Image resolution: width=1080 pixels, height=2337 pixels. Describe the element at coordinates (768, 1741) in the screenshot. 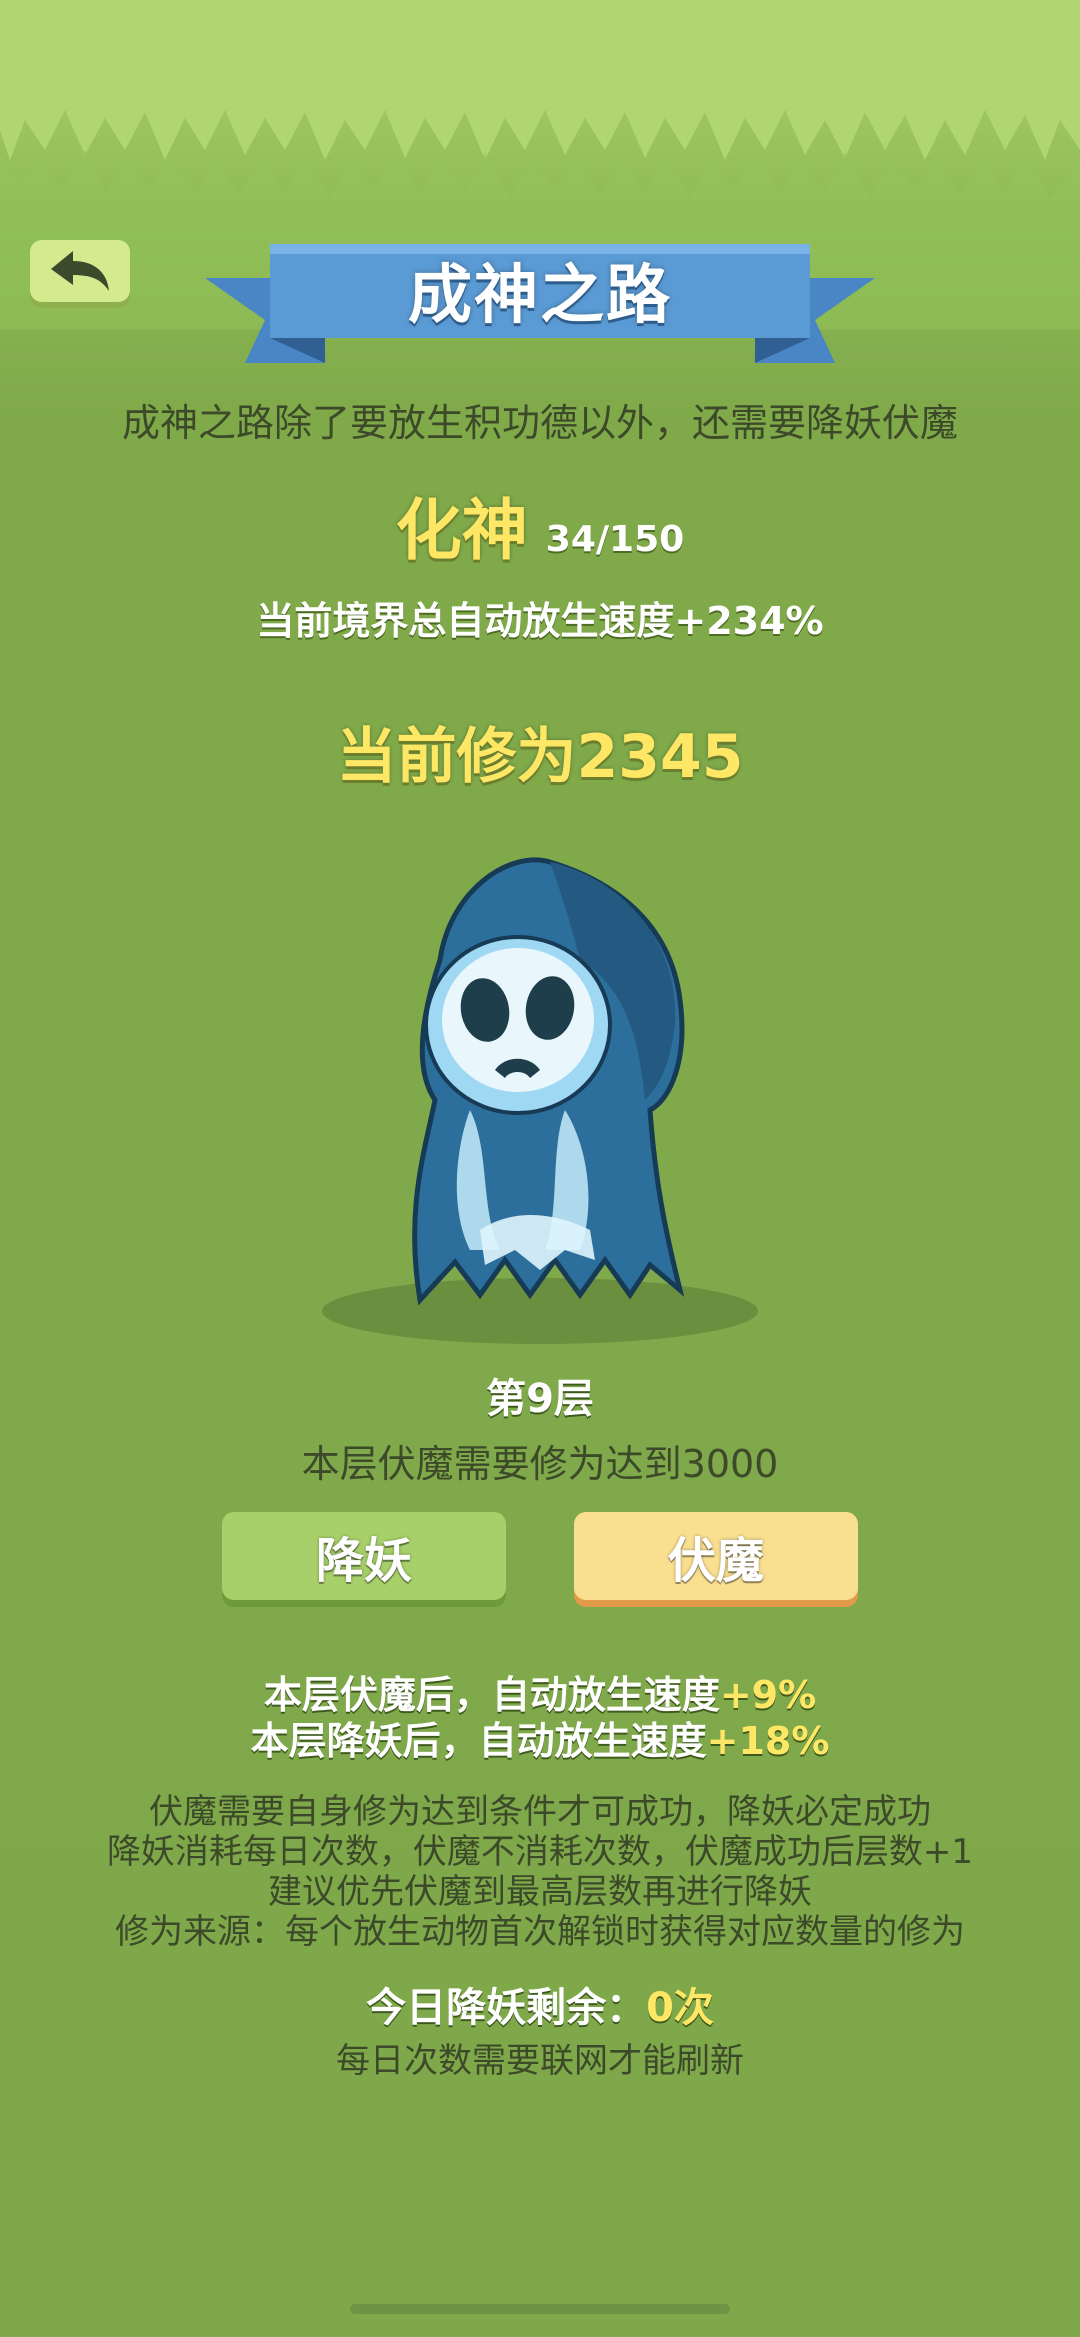

I see `subdue-bonus-value: +18%` at that location.